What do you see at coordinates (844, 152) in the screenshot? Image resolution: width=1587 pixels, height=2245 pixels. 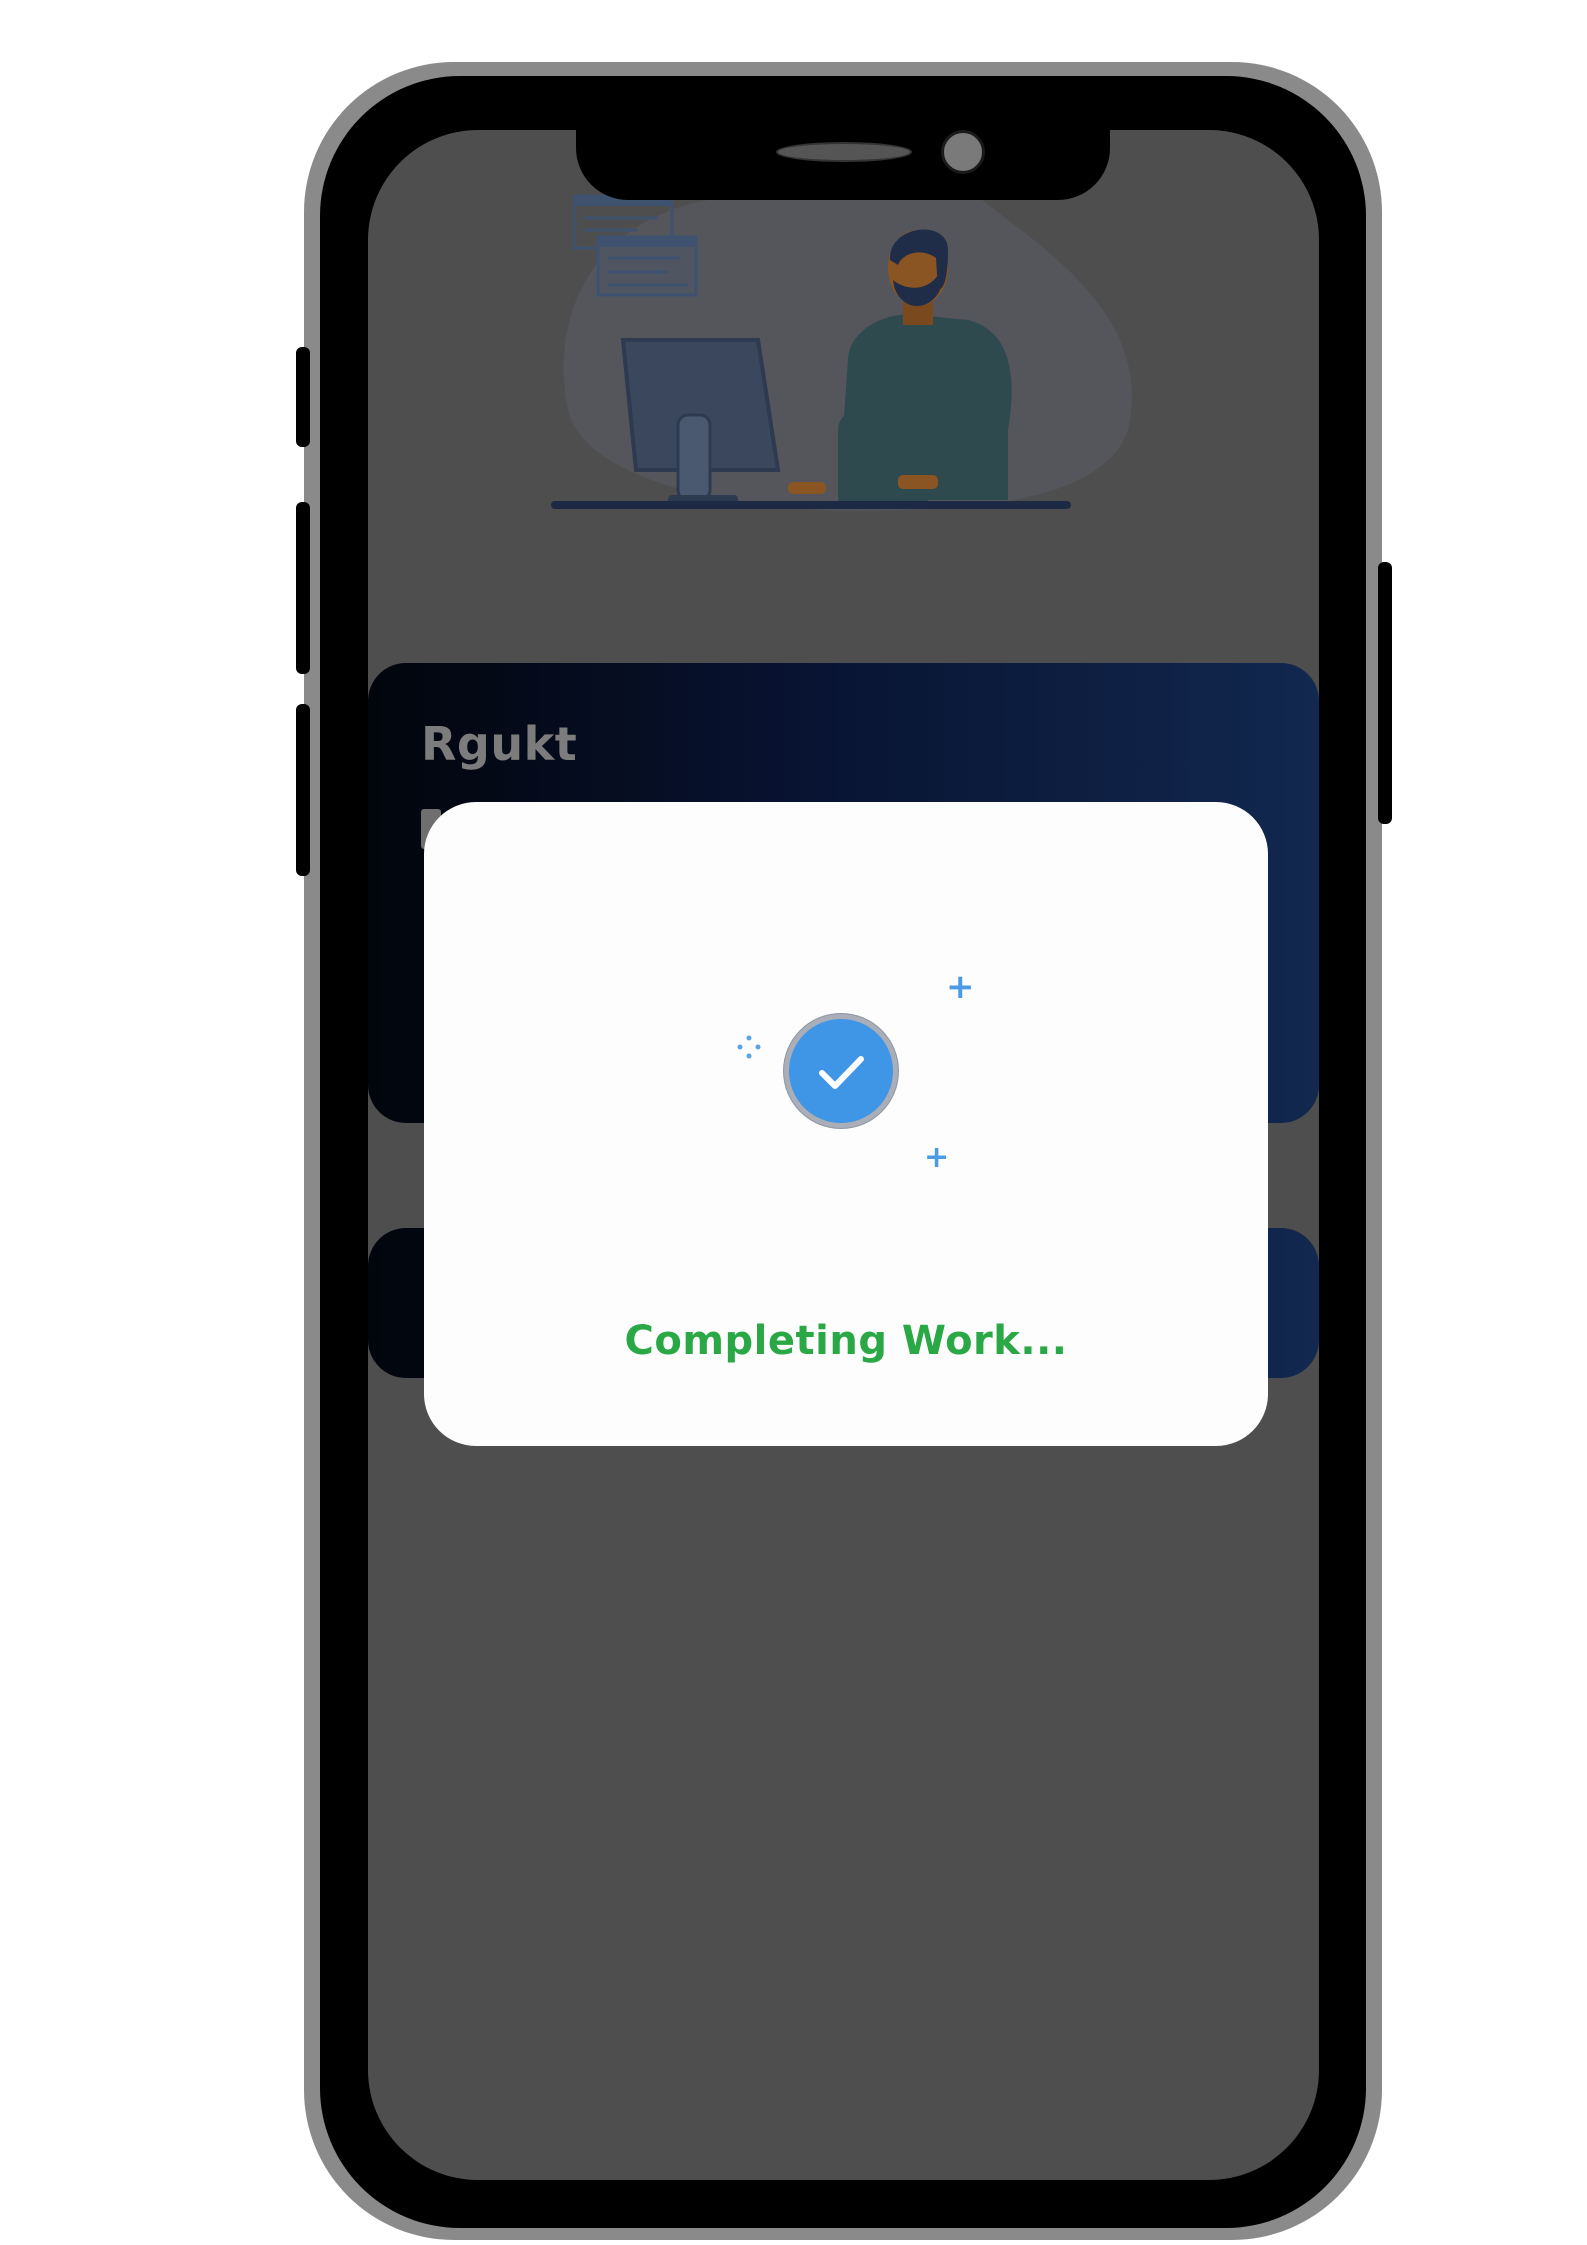 I see `phone-speaker` at bounding box center [844, 152].